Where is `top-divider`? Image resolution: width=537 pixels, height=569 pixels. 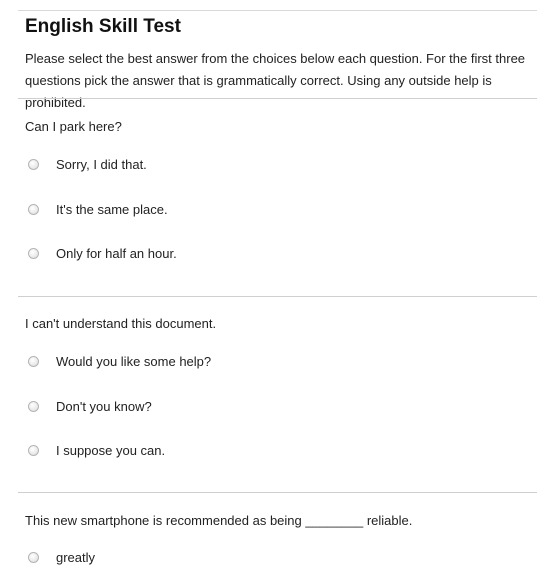 top-divider is located at coordinates (277, 10).